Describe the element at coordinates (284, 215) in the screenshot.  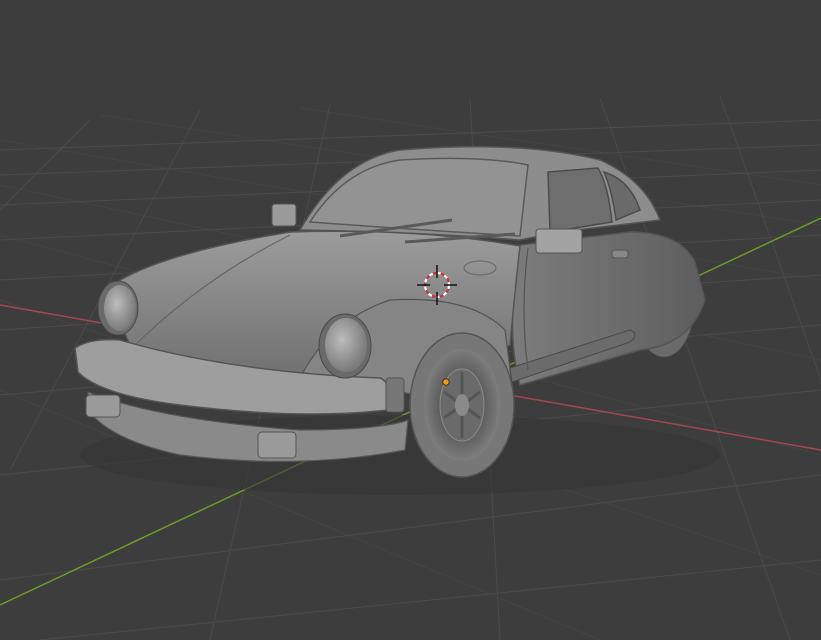
I see `mirror-left` at that location.